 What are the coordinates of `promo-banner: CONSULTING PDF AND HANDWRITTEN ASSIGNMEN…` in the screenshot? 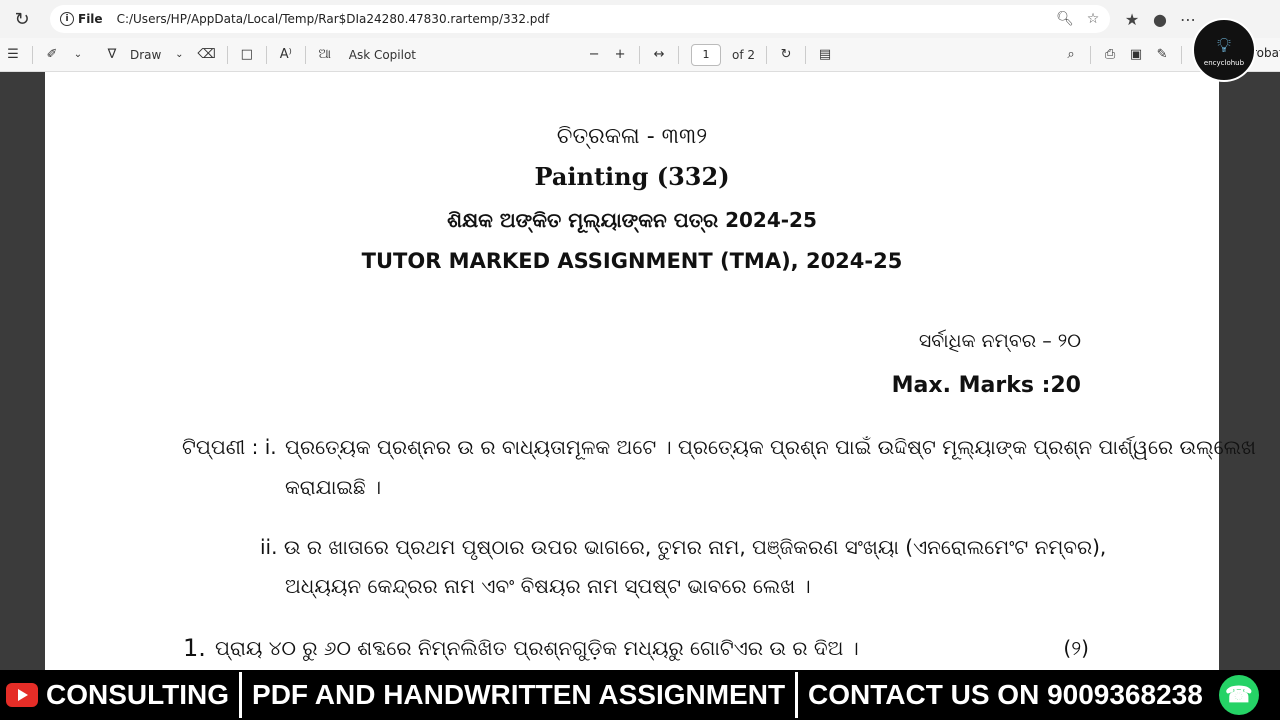 It's located at (640, 695).